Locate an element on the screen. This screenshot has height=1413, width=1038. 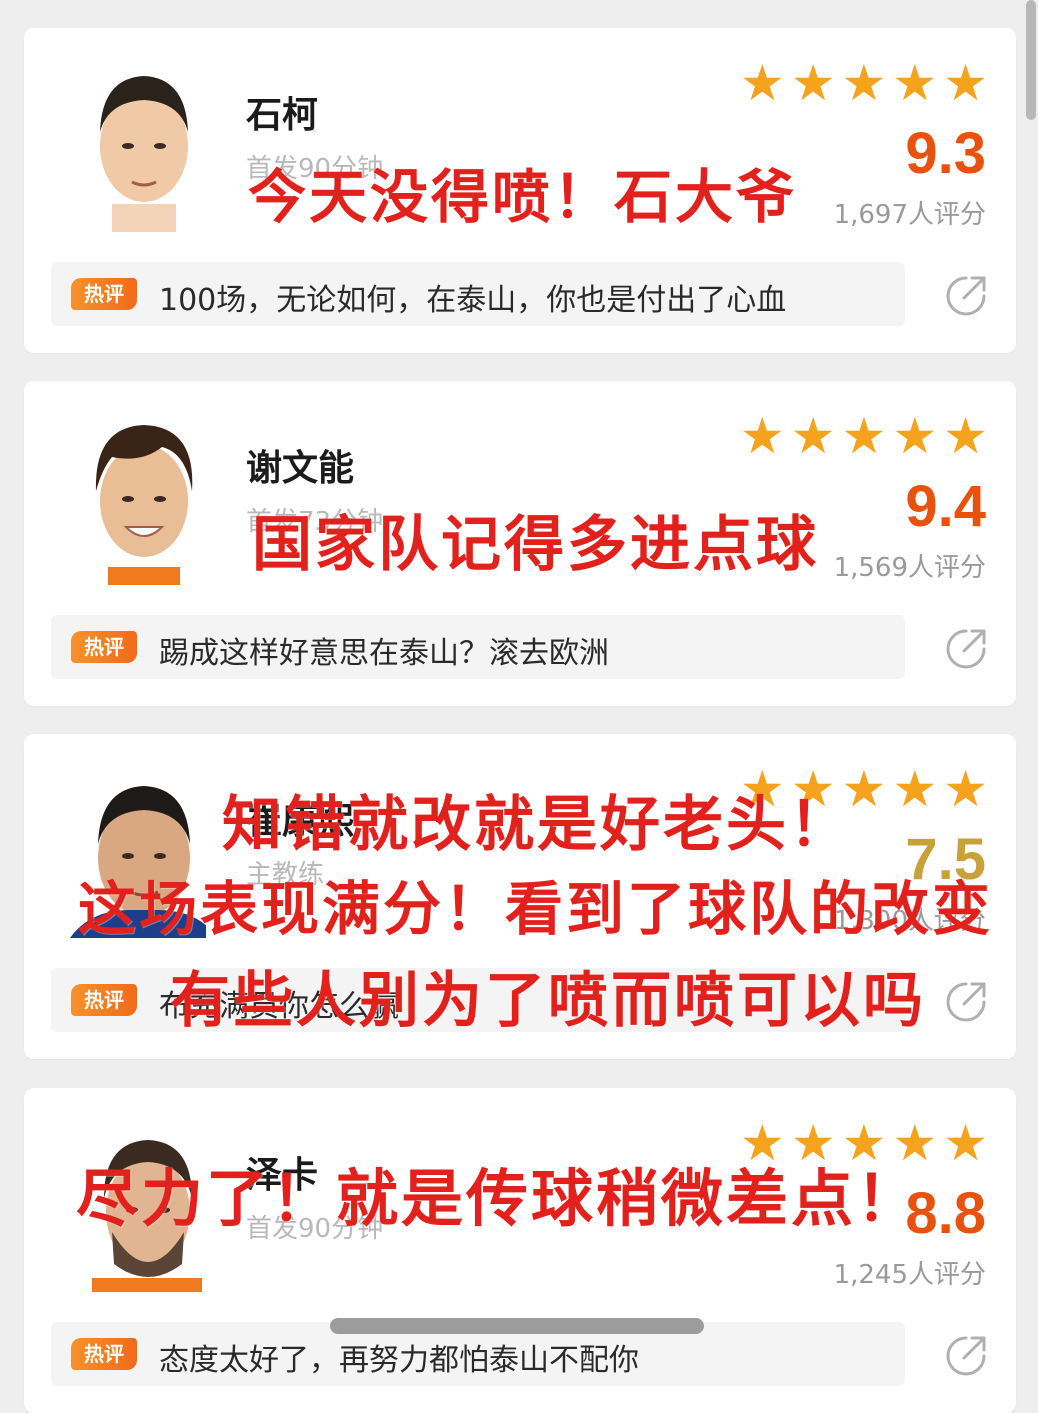
overlay-caption: 今天没得喷！石大爷 is located at coordinates (523, 197).